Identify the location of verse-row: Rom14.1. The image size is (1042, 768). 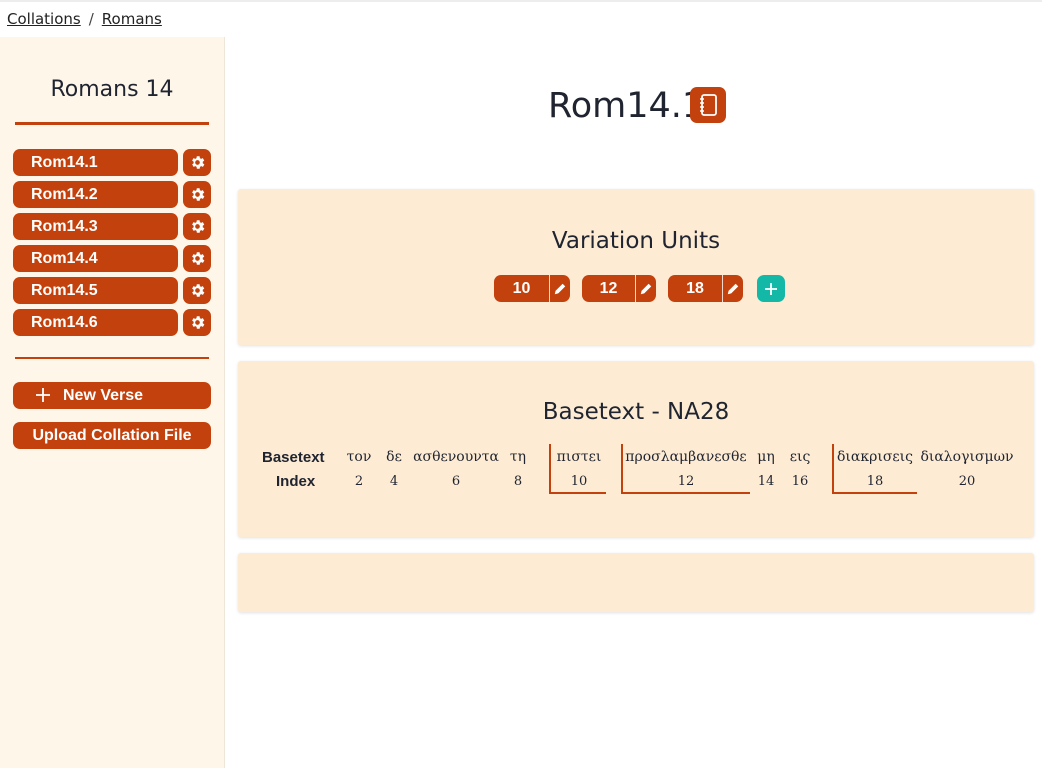
(112, 162).